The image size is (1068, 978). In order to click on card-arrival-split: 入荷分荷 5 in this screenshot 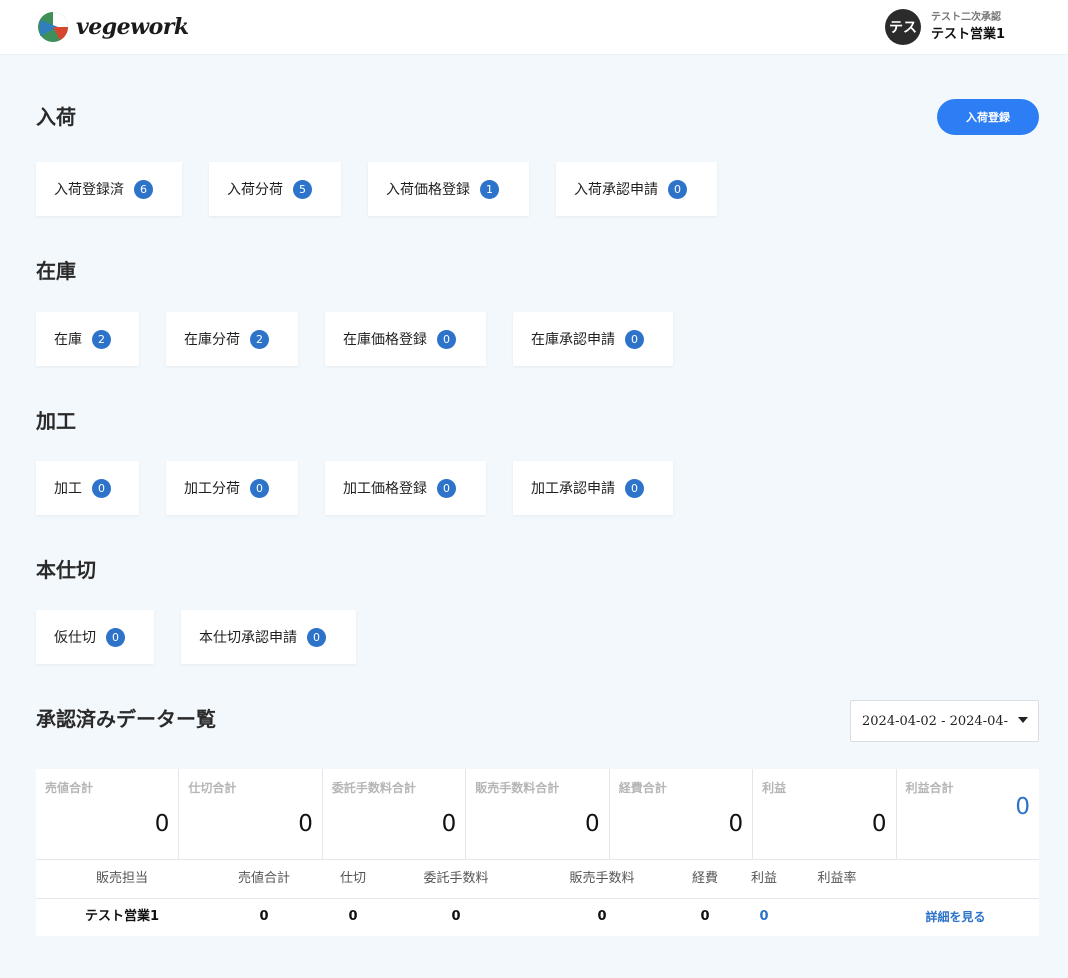, I will do `click(275, 189)`.